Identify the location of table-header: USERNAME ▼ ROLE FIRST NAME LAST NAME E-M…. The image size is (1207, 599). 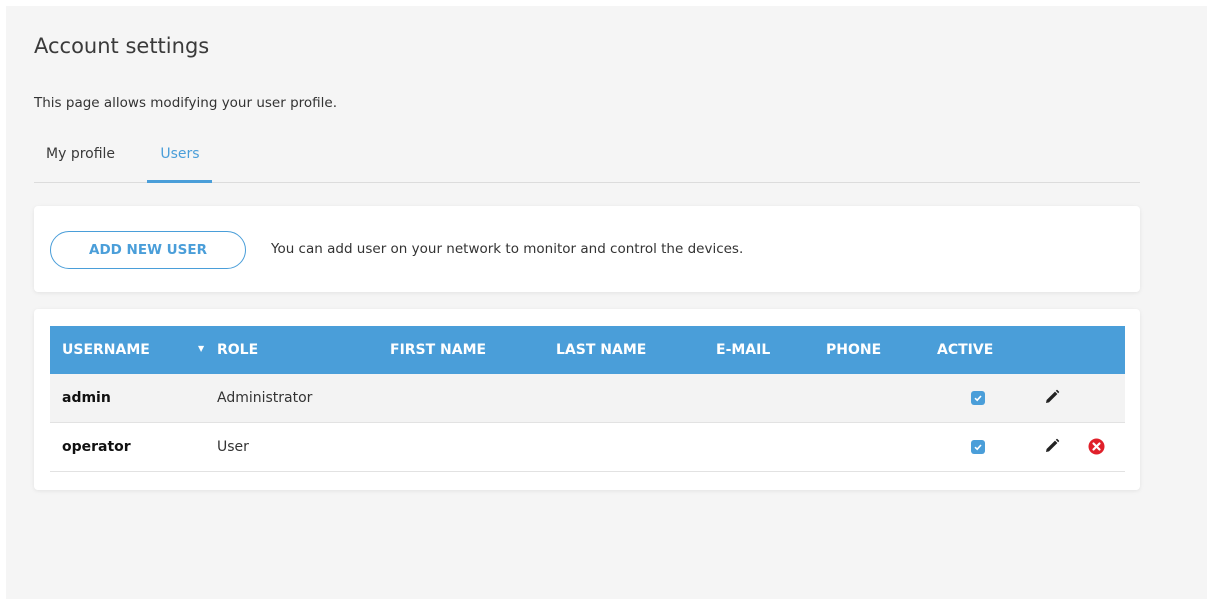
(587, 350).